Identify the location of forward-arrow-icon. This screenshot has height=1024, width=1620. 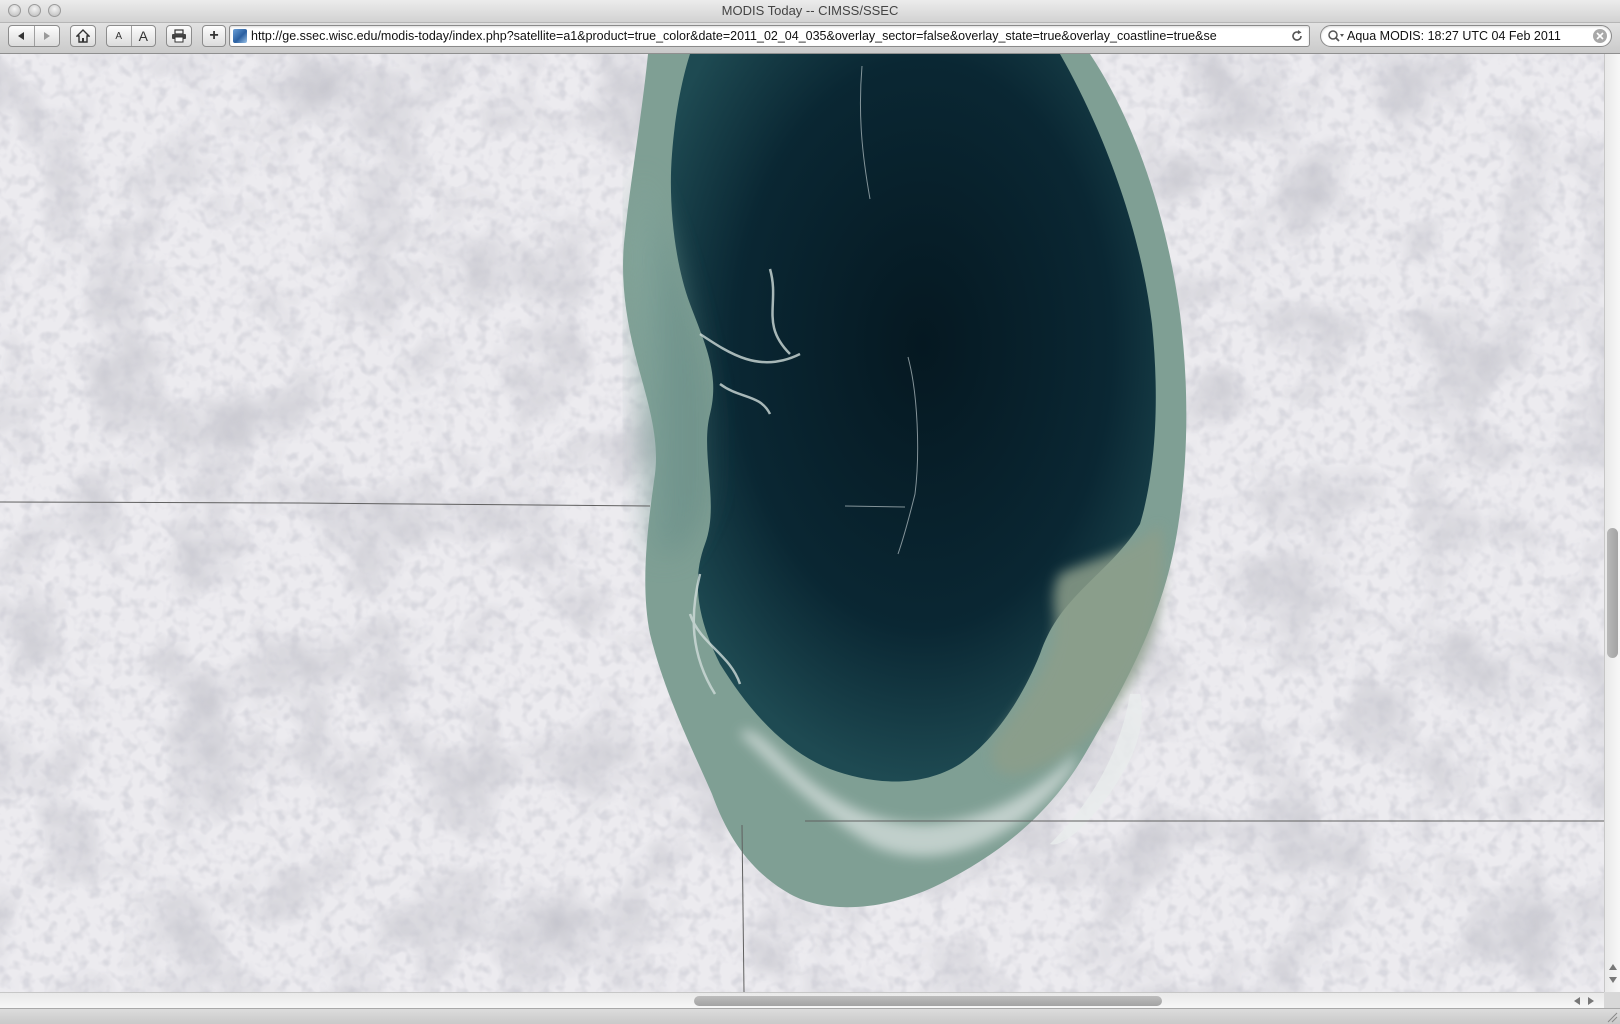
(46, 36).